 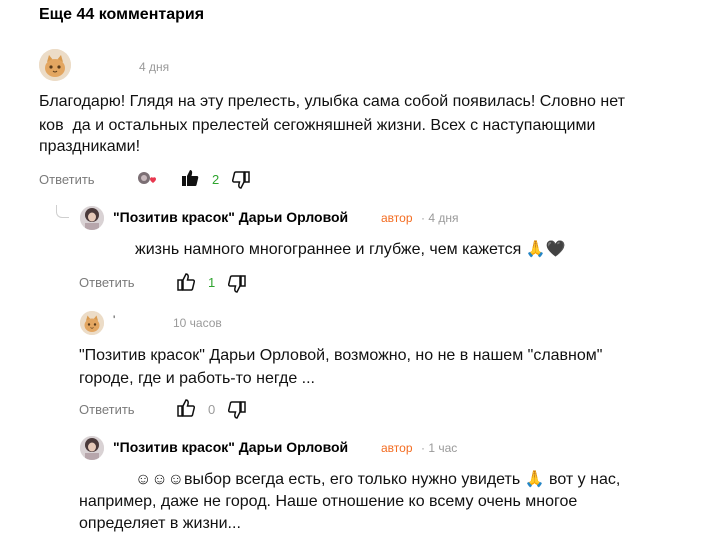 I want to click on comment-time: 4 дня, so click(x=154, y=67).